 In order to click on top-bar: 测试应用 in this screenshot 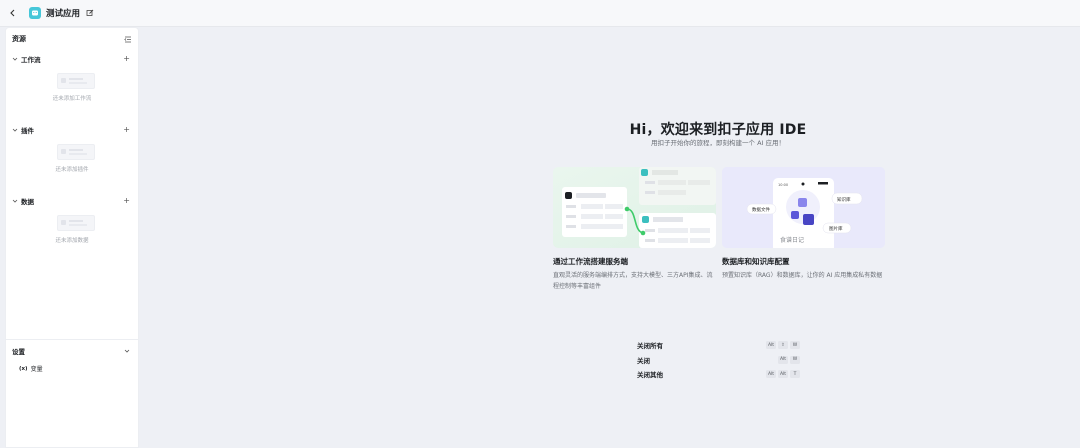, I will do `click(540, 13)`.